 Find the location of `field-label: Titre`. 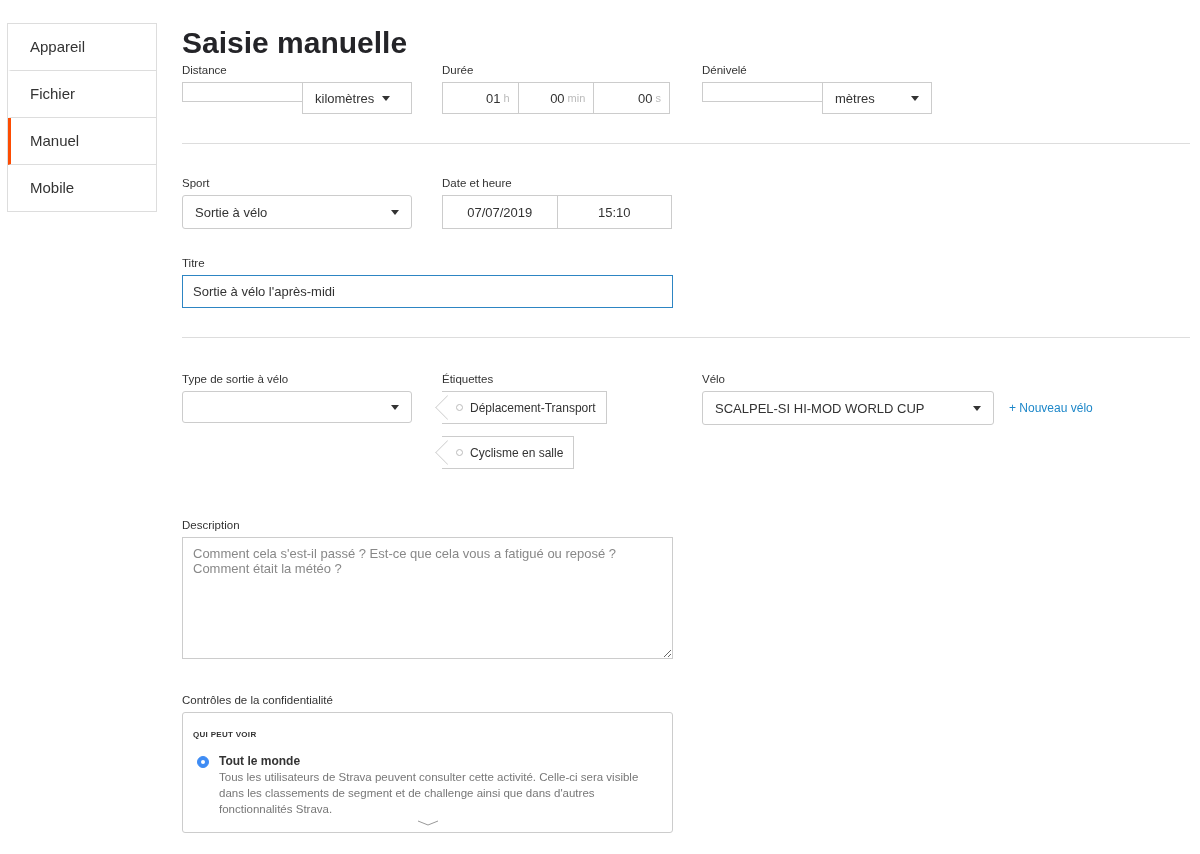

field-label: Titre is located at coordinates (193, 263).